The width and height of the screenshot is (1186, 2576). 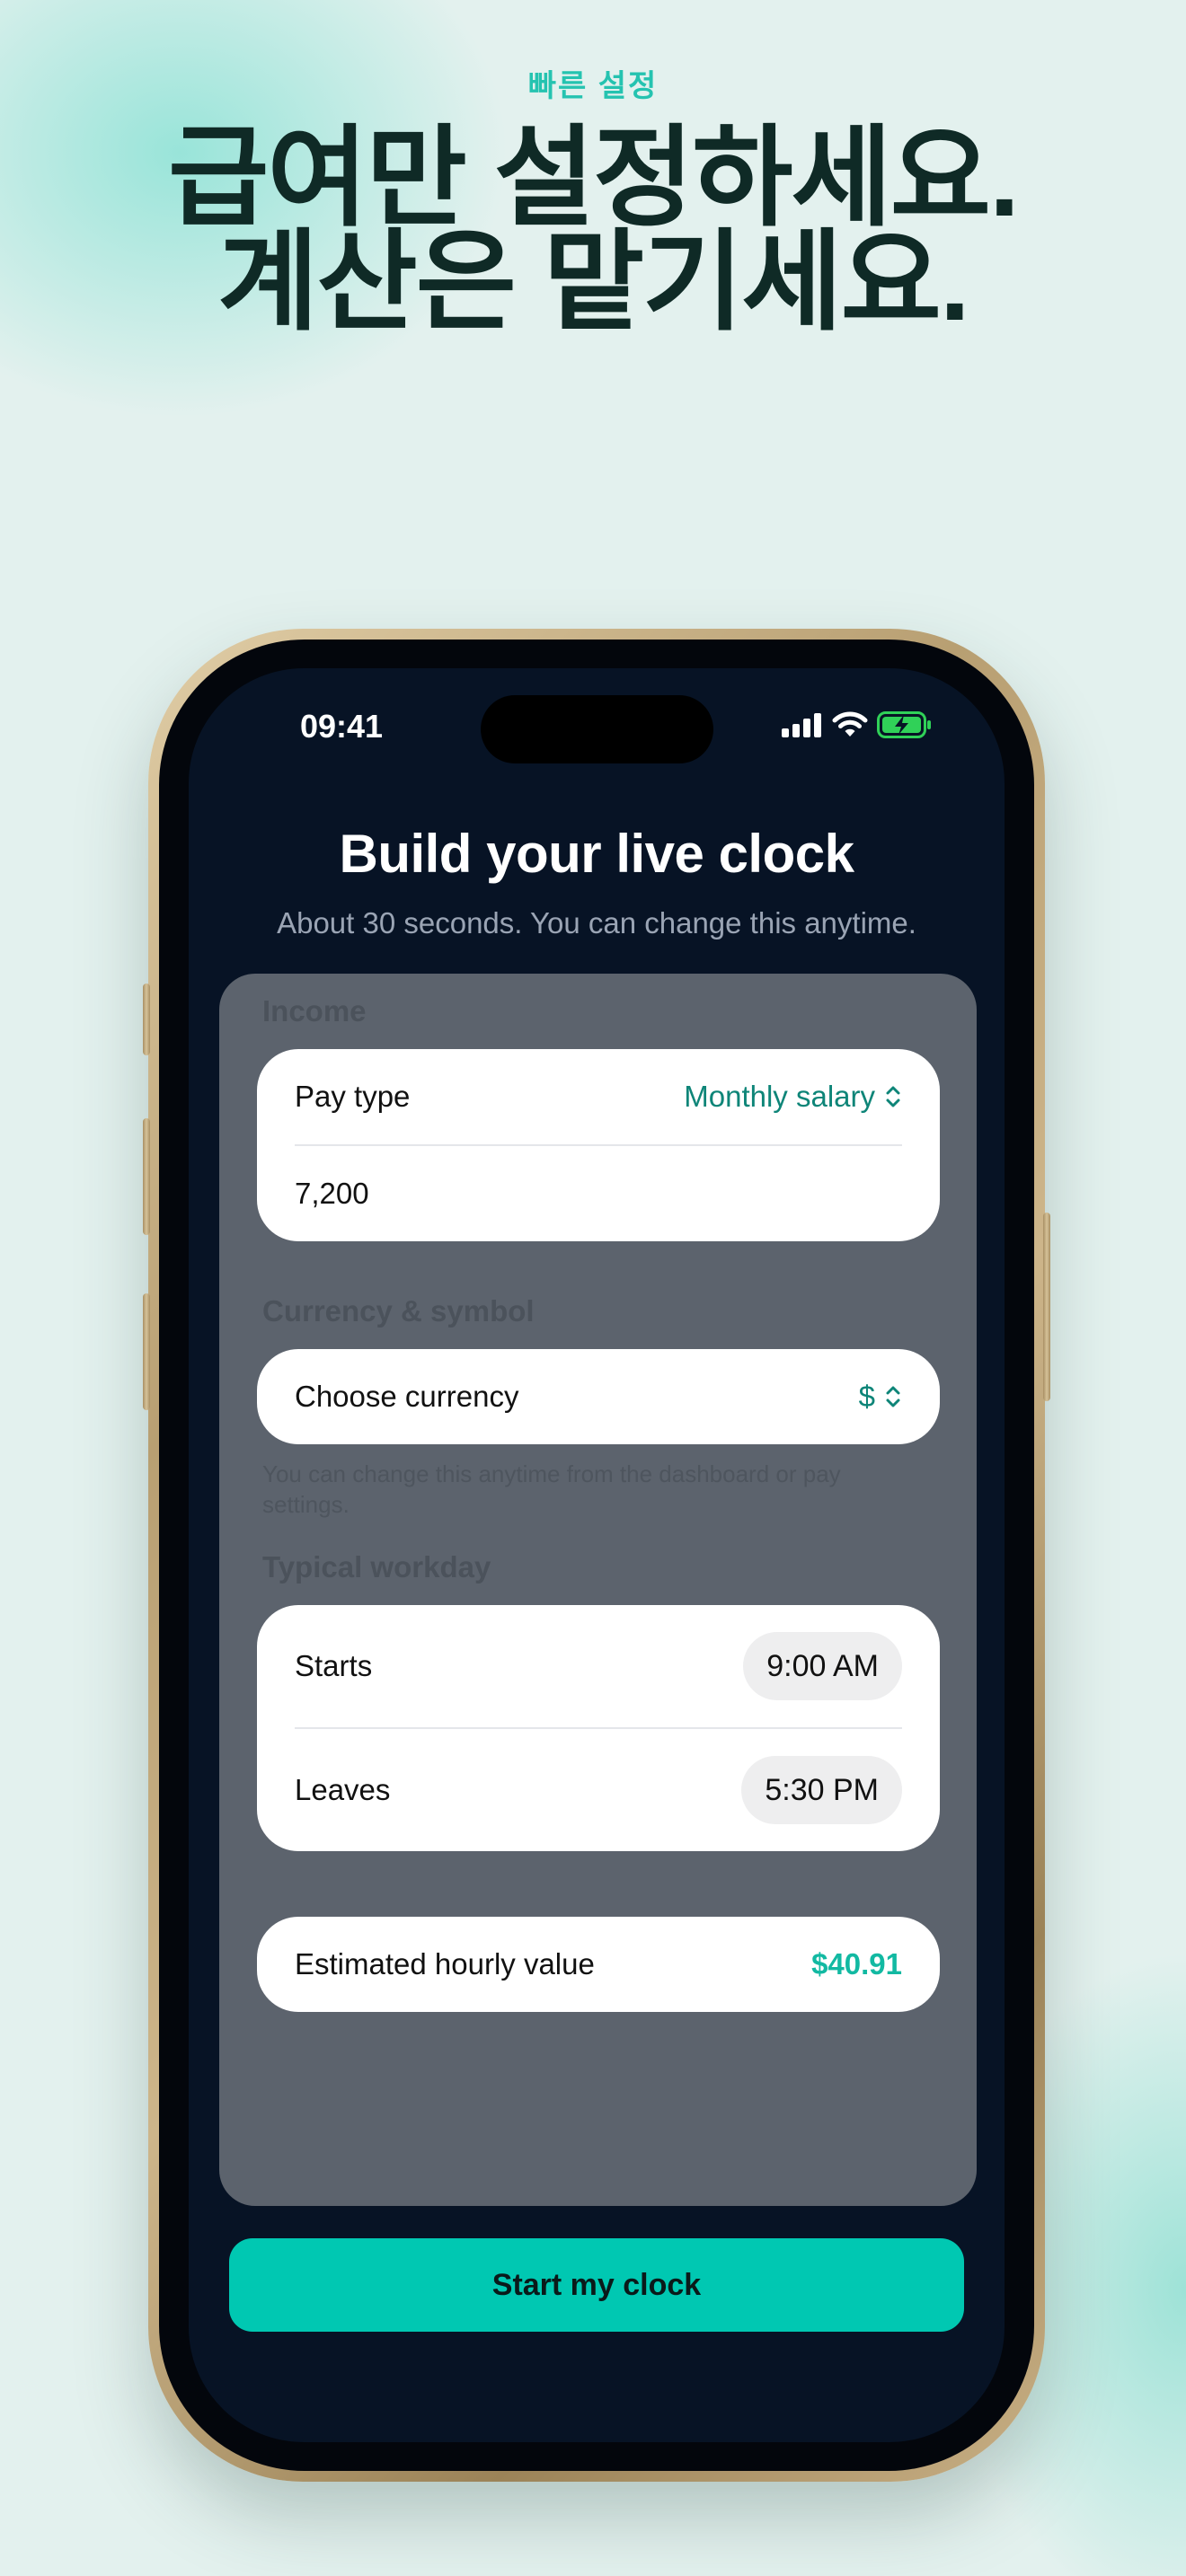 I want to click on battery-charging-icon, so click(x=905, y=726).